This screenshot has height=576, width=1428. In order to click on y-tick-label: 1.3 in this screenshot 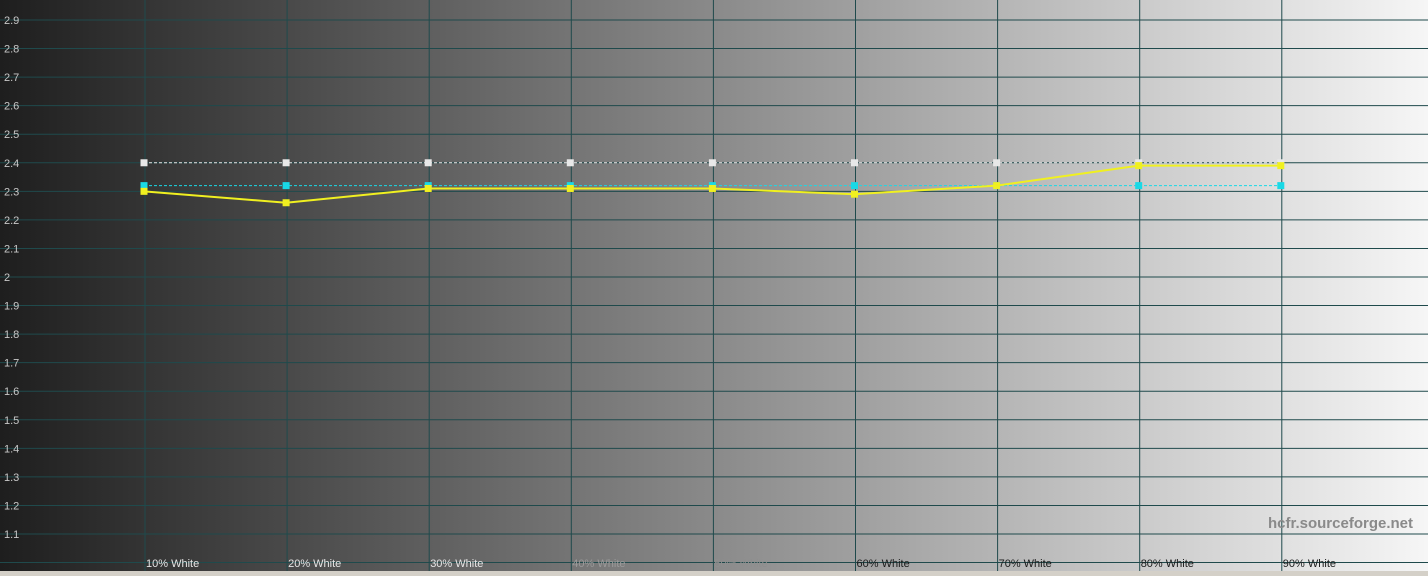, I will do `click(11, 478)`.